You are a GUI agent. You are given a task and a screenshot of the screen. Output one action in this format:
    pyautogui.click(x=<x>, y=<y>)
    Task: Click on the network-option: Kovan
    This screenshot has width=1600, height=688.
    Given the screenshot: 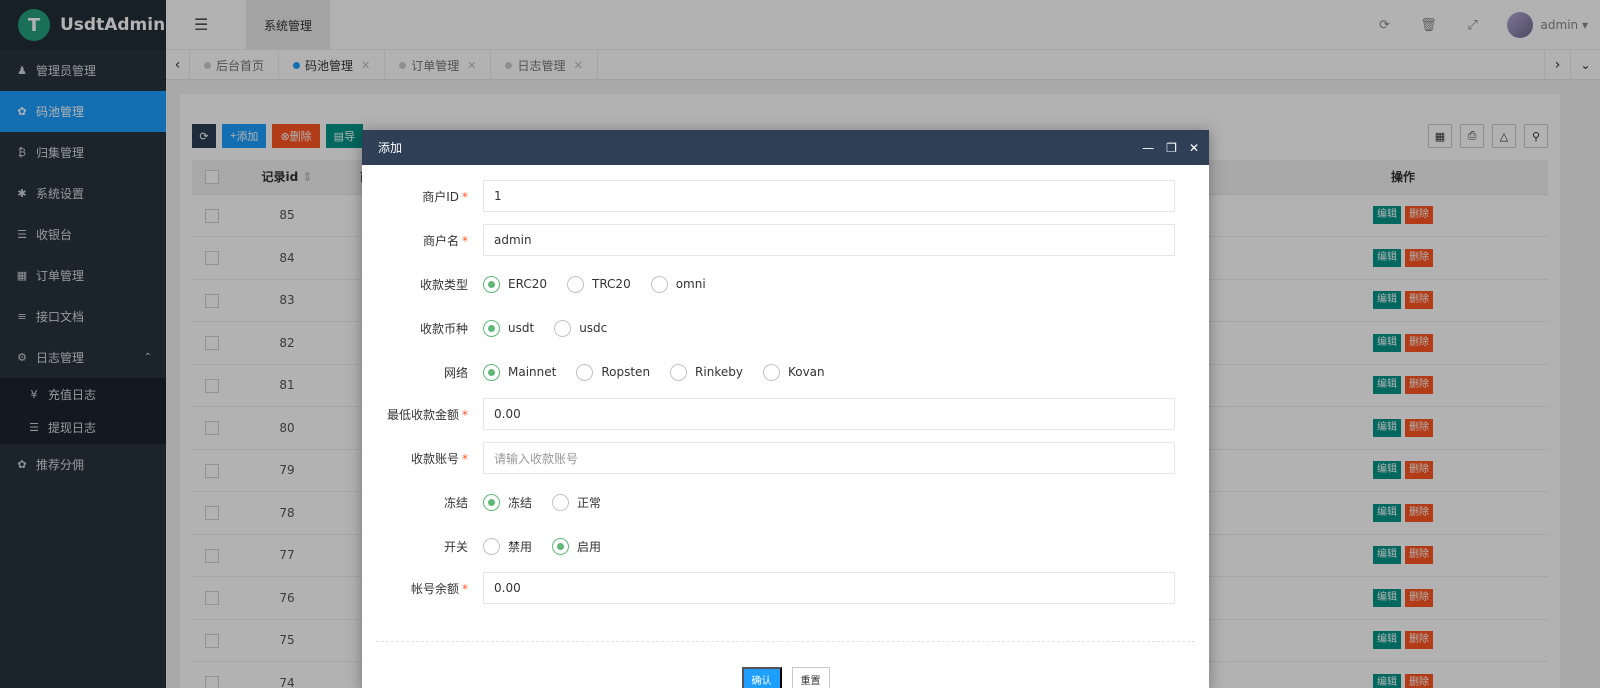 What is the action you would take?
    pyautogui.click(x=793, y=372)
    